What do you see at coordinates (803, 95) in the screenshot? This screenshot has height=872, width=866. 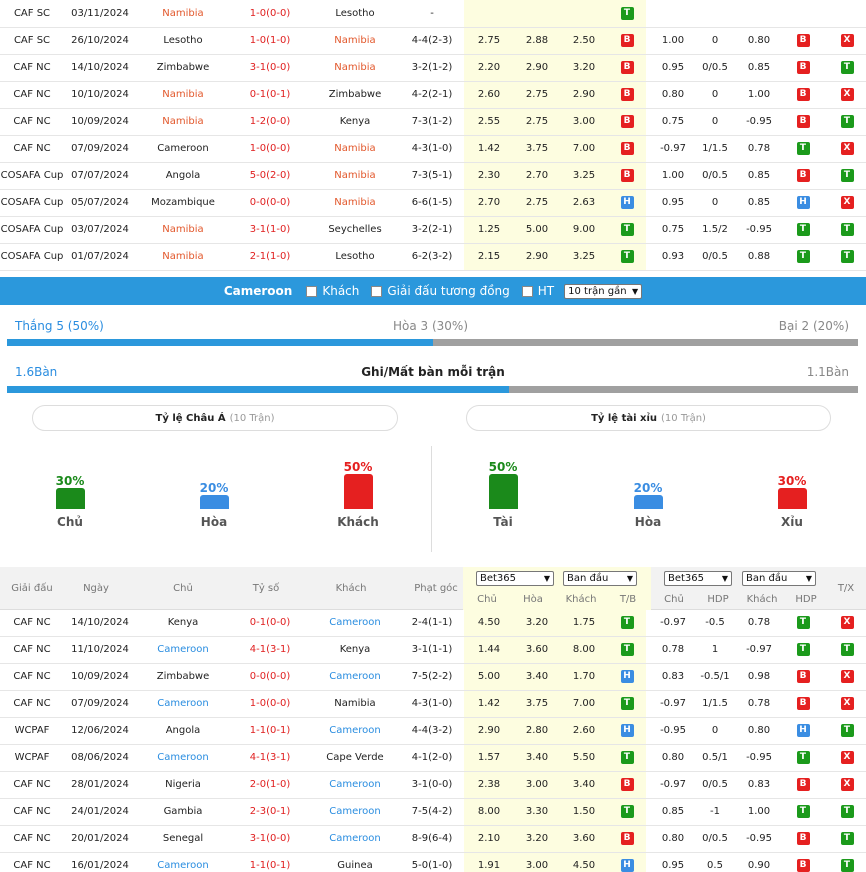 I see `hdp-result-cell: B` at bounding box center [803, 95].